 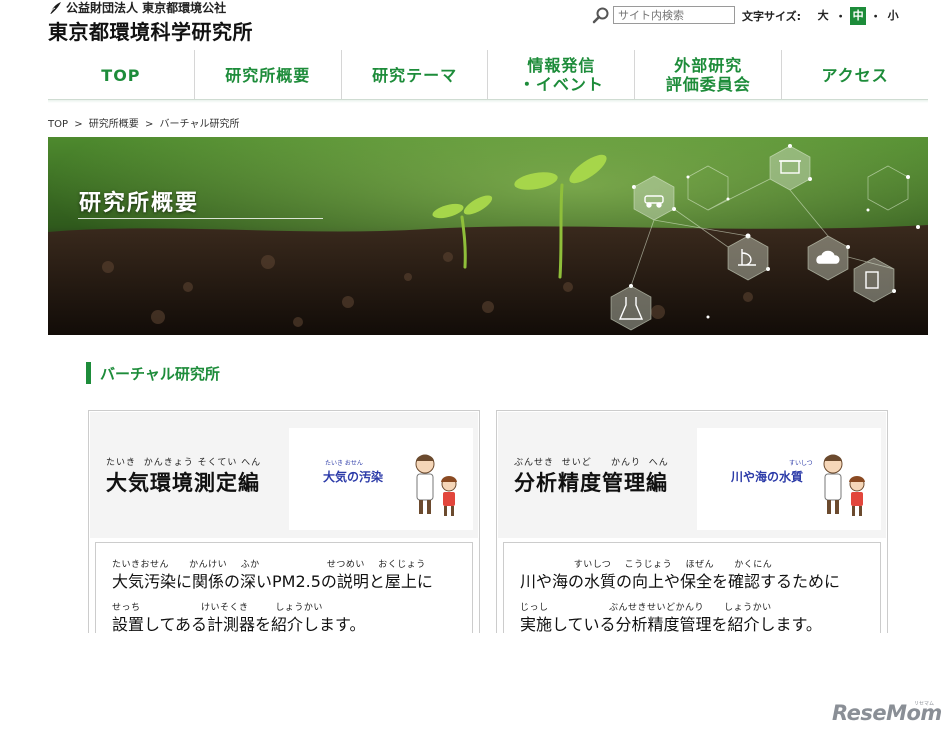 I want to click on org-name: 東京都環境科学研究所, so click(x=150, y=32).